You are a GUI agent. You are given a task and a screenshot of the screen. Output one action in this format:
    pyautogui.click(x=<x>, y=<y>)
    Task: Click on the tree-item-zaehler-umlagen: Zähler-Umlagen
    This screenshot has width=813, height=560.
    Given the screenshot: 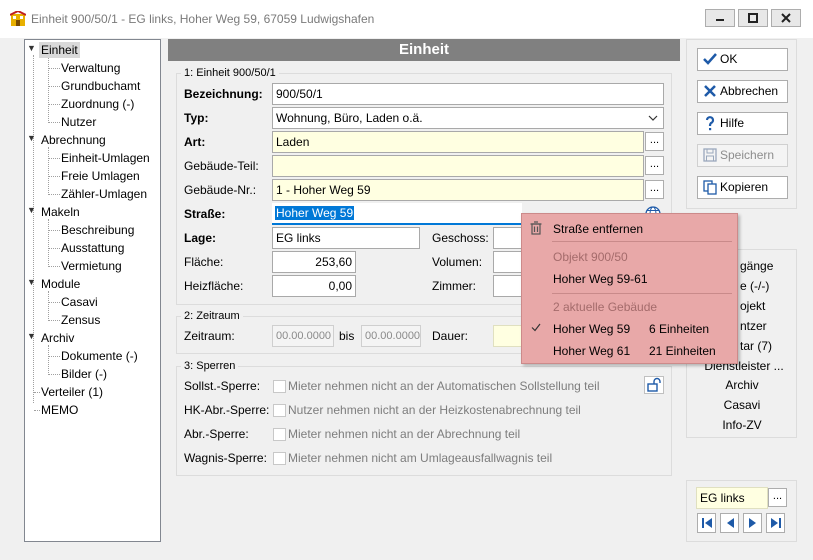 What is the action you would take?
    pyautogui.click(x=104, y=194)
    